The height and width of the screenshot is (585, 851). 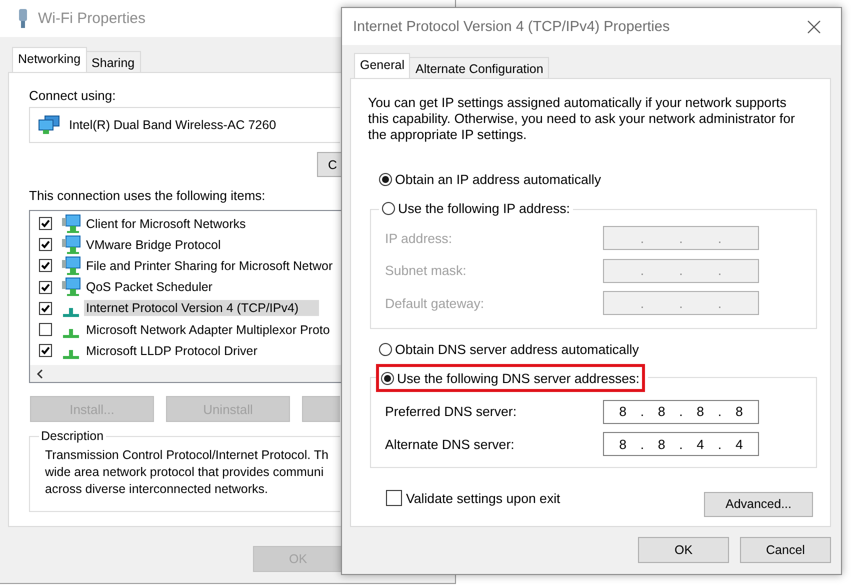 I want to click on radio-option: Obtain an IP address automatically, so click(x=490, y=179).